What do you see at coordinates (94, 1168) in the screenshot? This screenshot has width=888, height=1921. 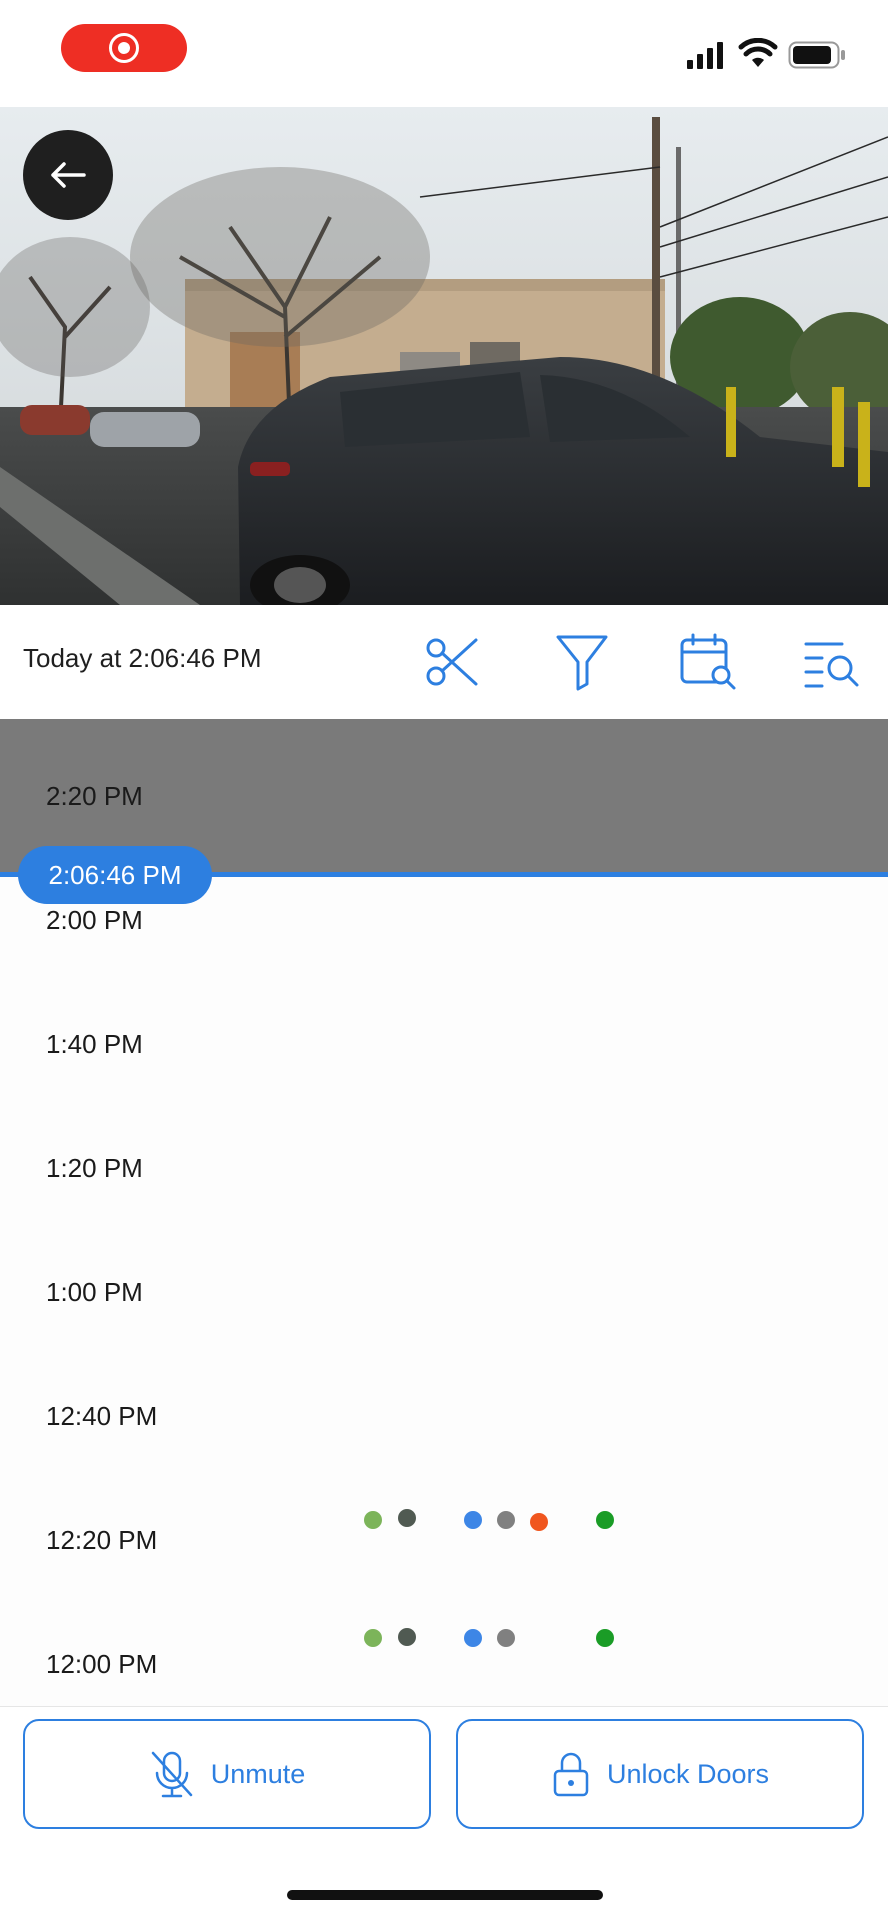 I see `time-label: 1:20 PM` at bounding box center [94, 1168].